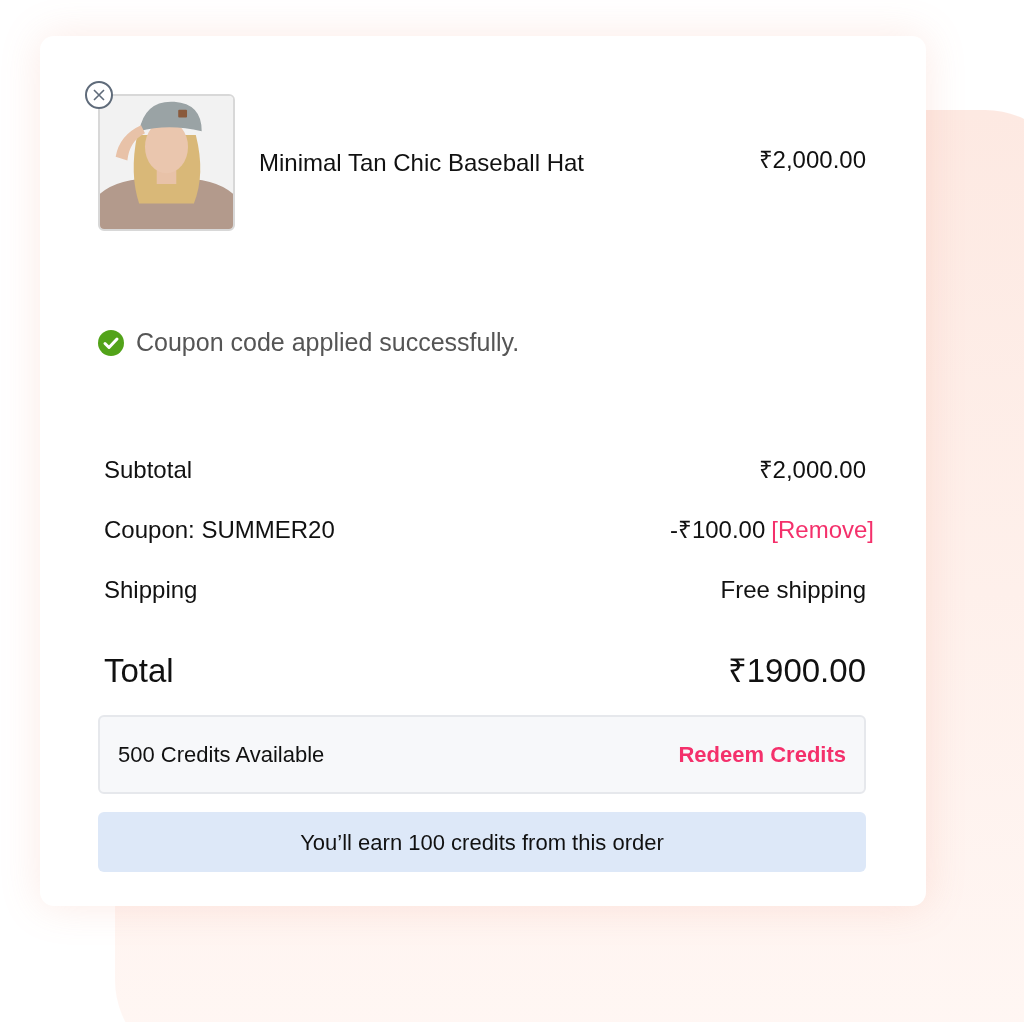 This screenshot has width=1024, height=1022. I want to click on product-name: Minimal Tan Chic Baseball Hat, so click(422, 162).